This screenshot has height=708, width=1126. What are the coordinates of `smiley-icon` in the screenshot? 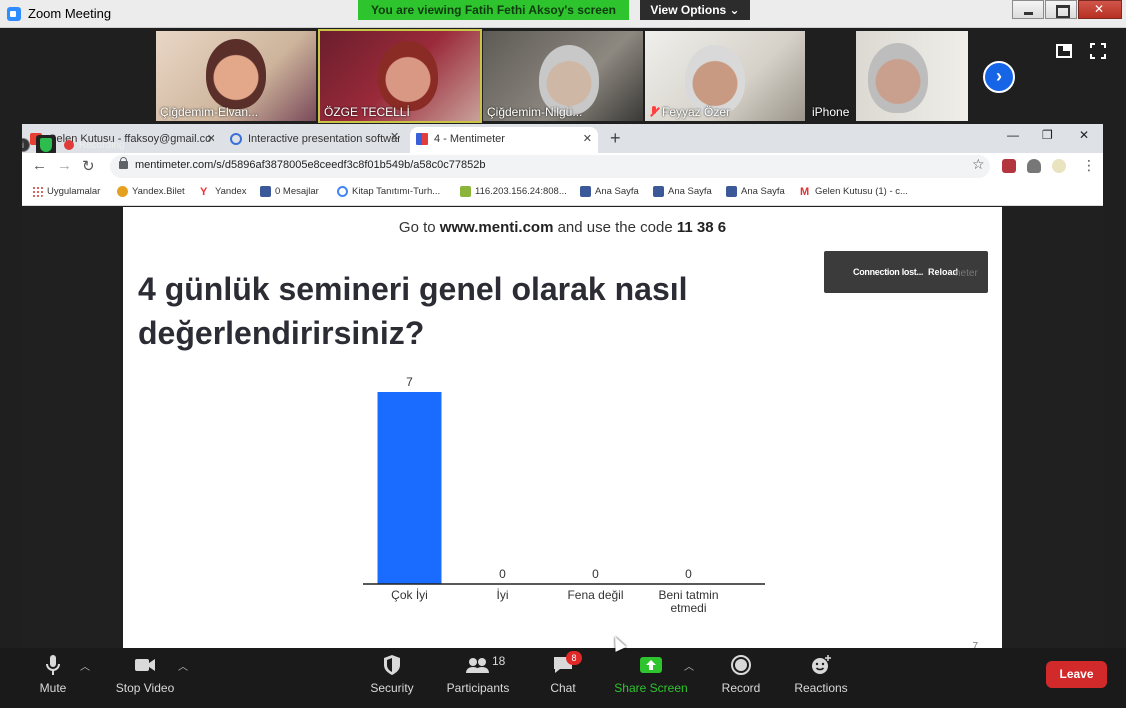 It's located at (821, 664).